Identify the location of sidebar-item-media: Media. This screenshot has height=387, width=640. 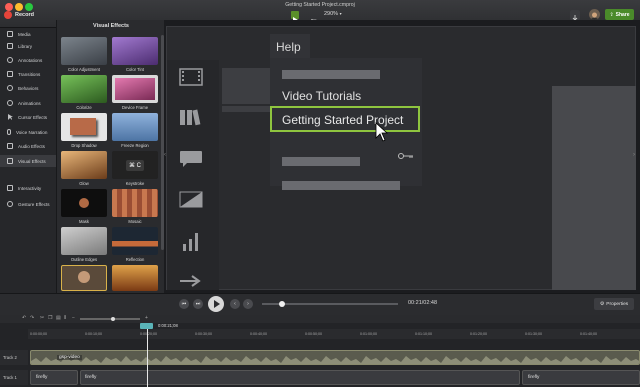
(28, 34).